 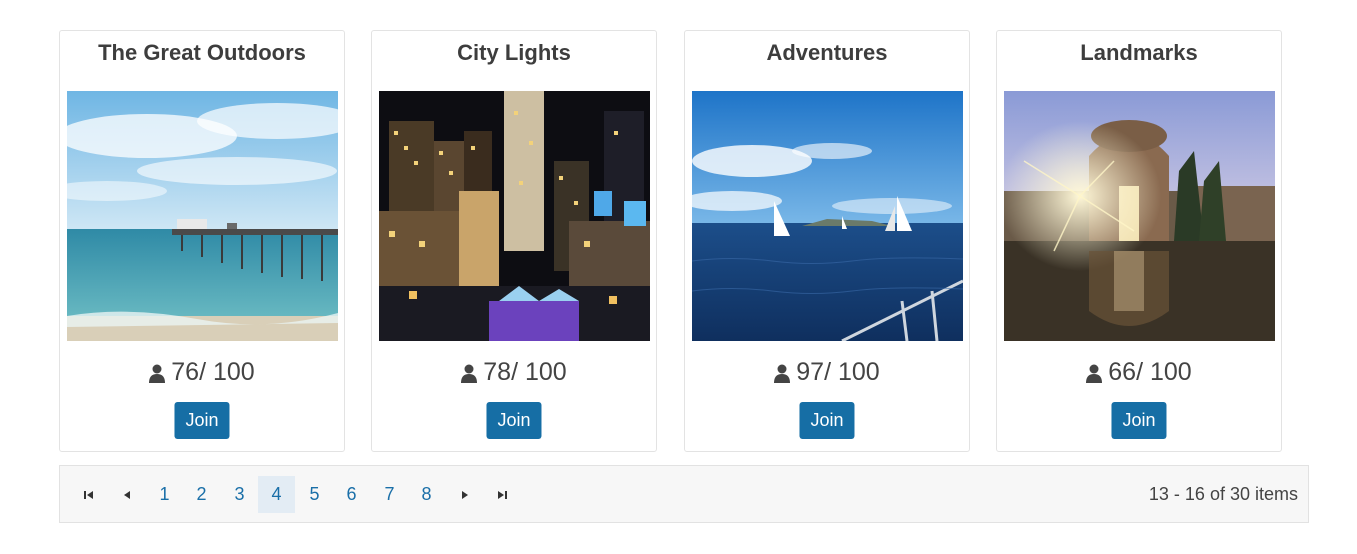 I want to click on pager-info: 13 - 16 of 30 items, so click(x=1223, y=494).